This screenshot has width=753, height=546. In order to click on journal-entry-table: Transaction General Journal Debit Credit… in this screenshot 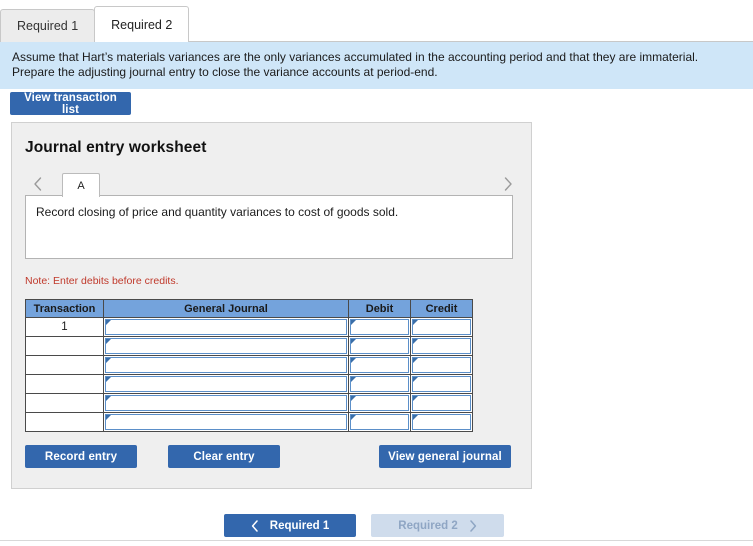, I will do `click(249, 365)`.